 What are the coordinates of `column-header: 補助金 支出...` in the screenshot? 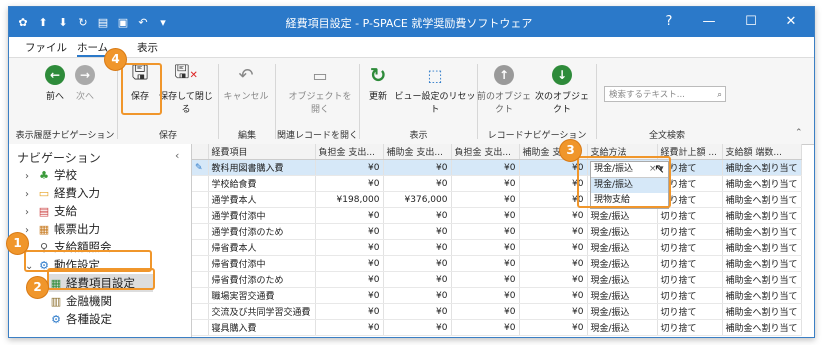 It's located at (417, 152).